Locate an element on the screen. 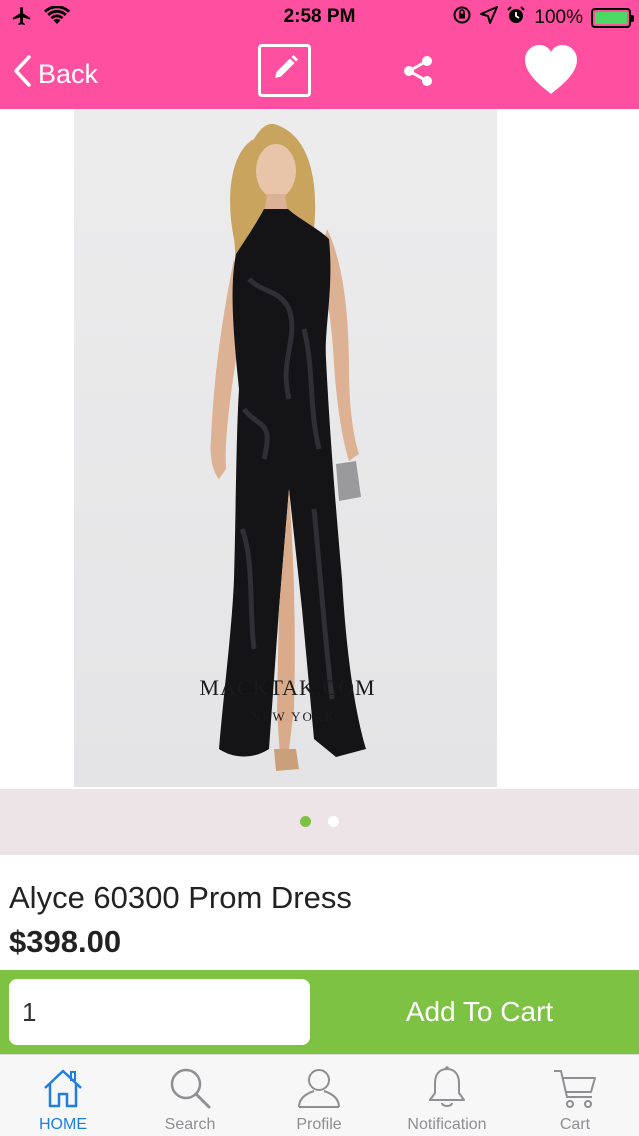 This screenshot has width=639, height=1136. tab-home: HOME is located at coordinates (63, 1095).